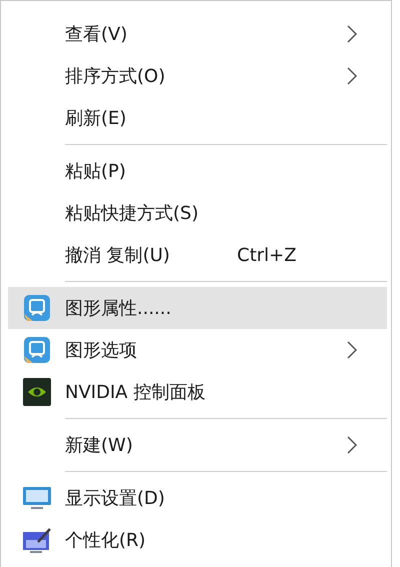 Image resolution: width=400 pixels, height=567 pixels. Describe the element at coordinates (197, 540) in the screenshot. I see `menu-item: 个性化(R)` at that location.